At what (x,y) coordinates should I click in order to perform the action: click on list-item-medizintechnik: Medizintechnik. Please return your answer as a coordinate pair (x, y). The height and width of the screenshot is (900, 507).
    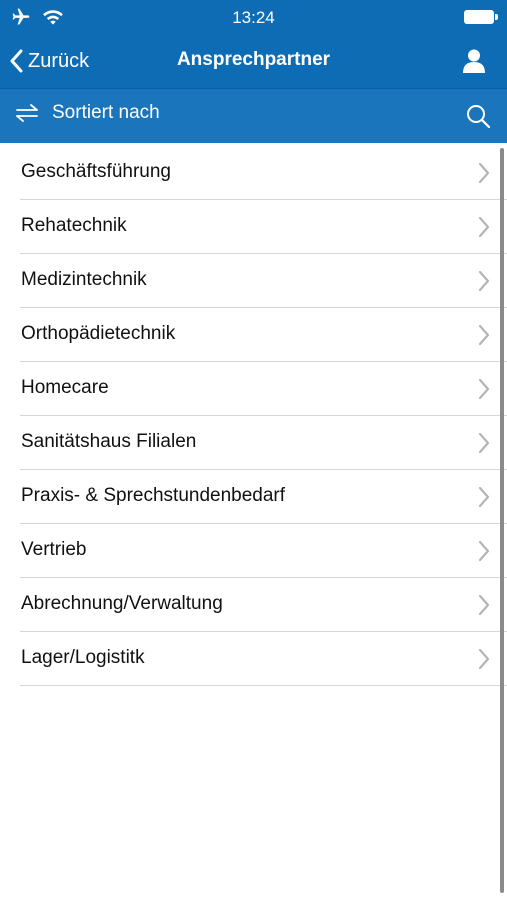
    Looking at the image, I should click on (263, 281).